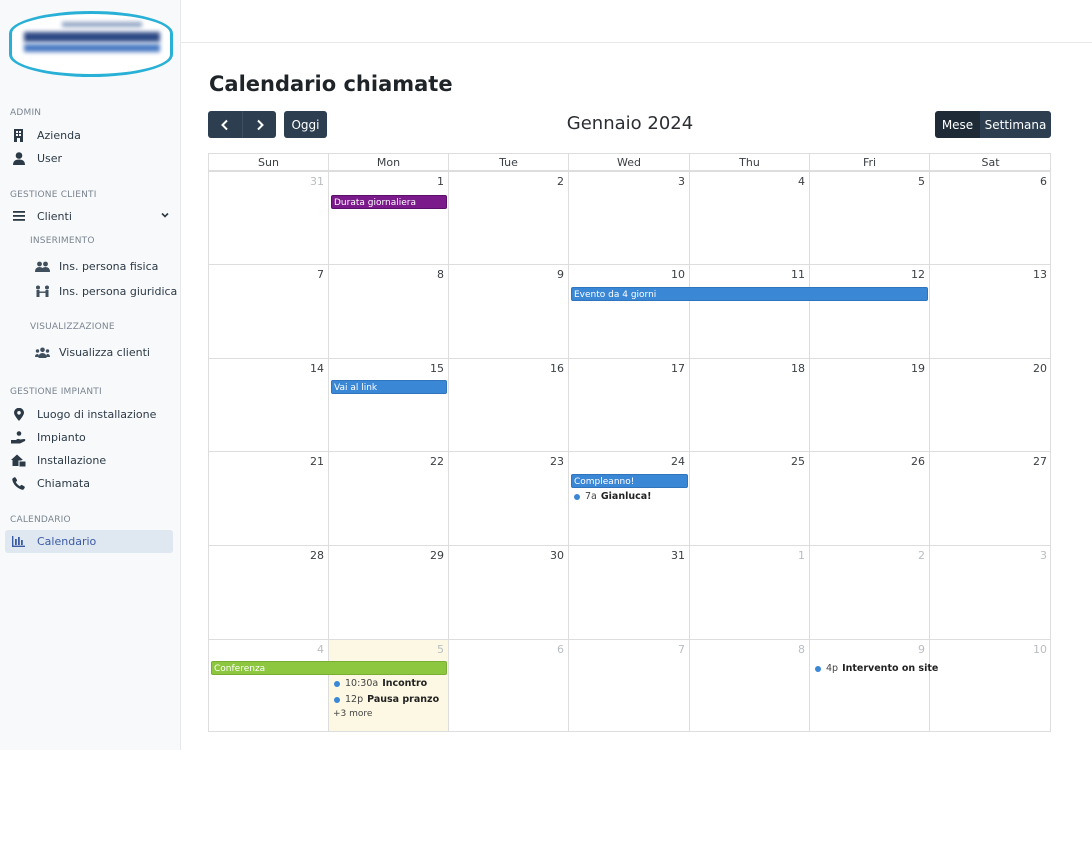  What do you see at coordinates (869, 498) in the screenshot?
I see `day-cell: 26` at bounding box center [869, 498].